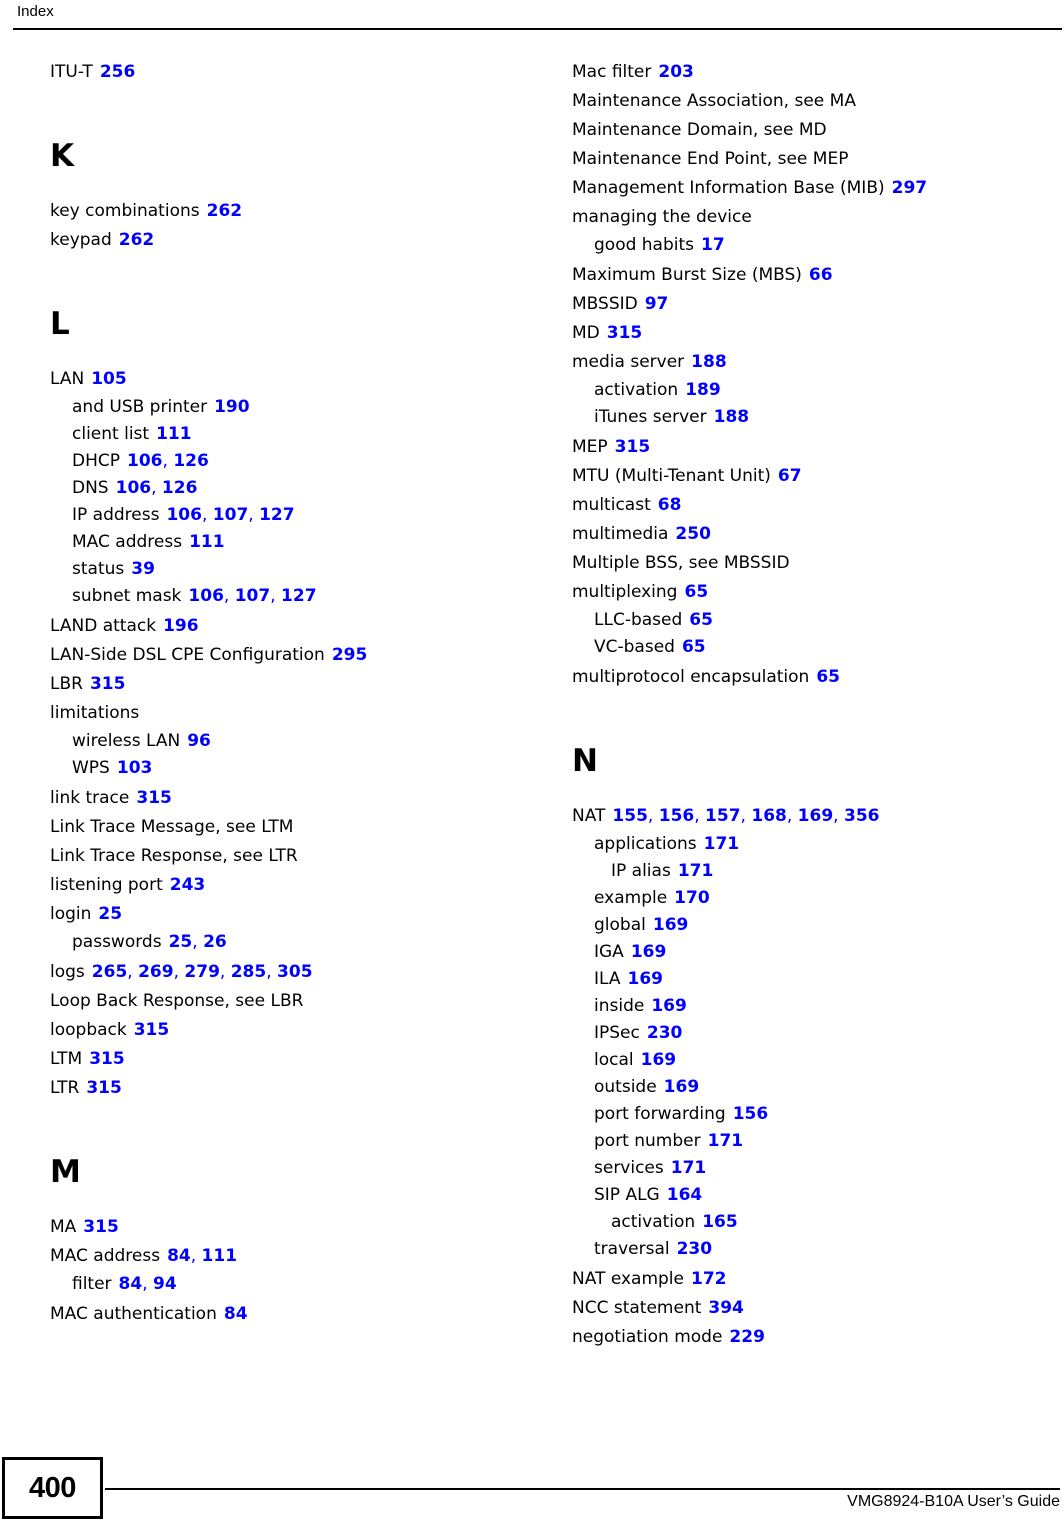 Image resolution: width=1064 pixels, height=1524 pixels. Describe the element at coordinates (817, 1249) in the screenshot. I see `index-entry: traversal 230` at that location.